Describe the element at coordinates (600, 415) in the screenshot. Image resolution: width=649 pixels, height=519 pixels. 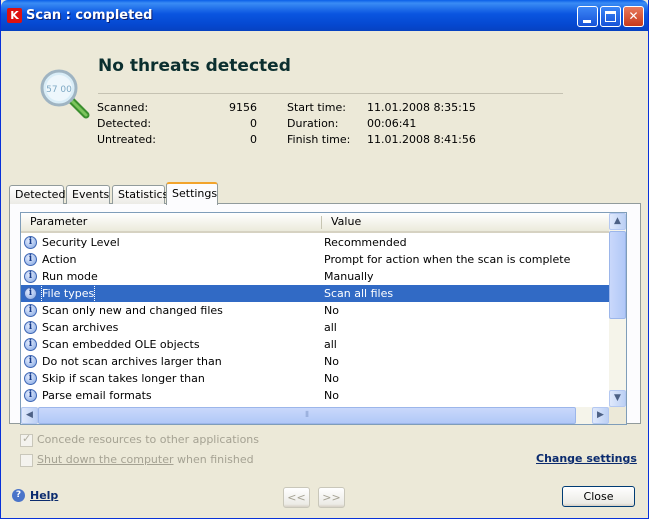
I see `scroll-right-button: ▶` at that location.